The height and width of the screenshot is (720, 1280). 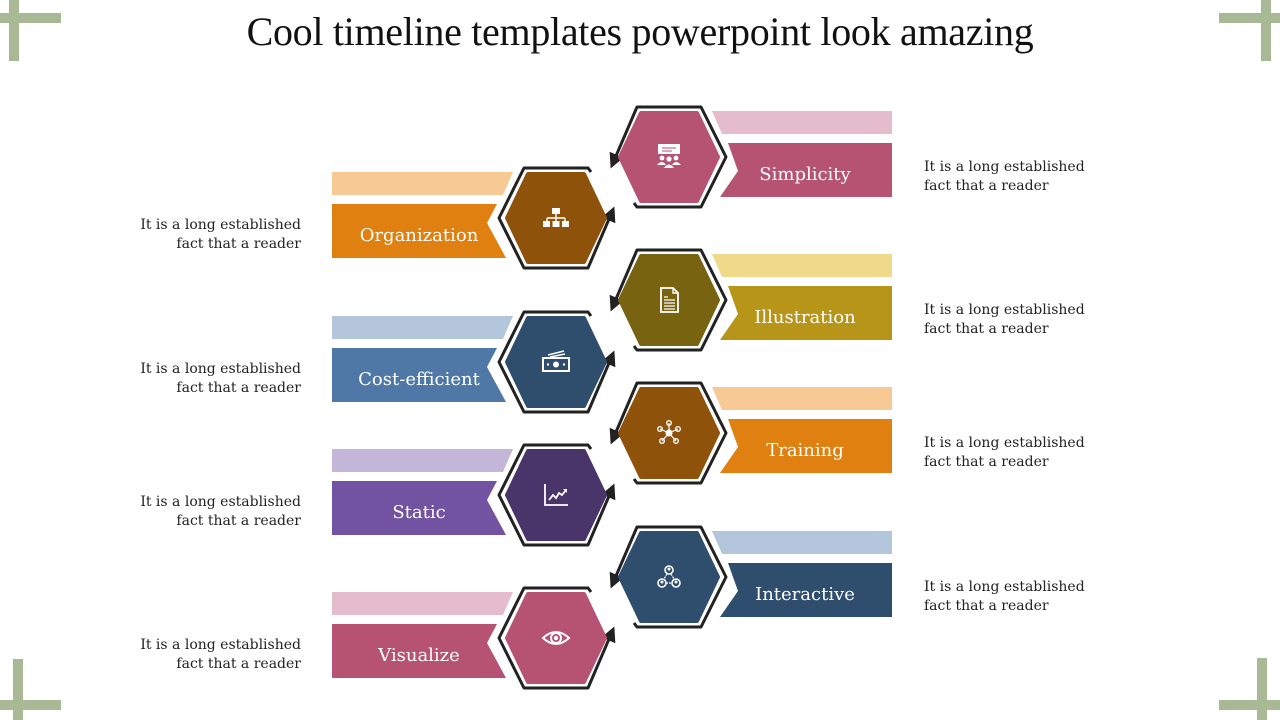 I want to click on band-visualize: Visualize, so click(x=422, y=635).